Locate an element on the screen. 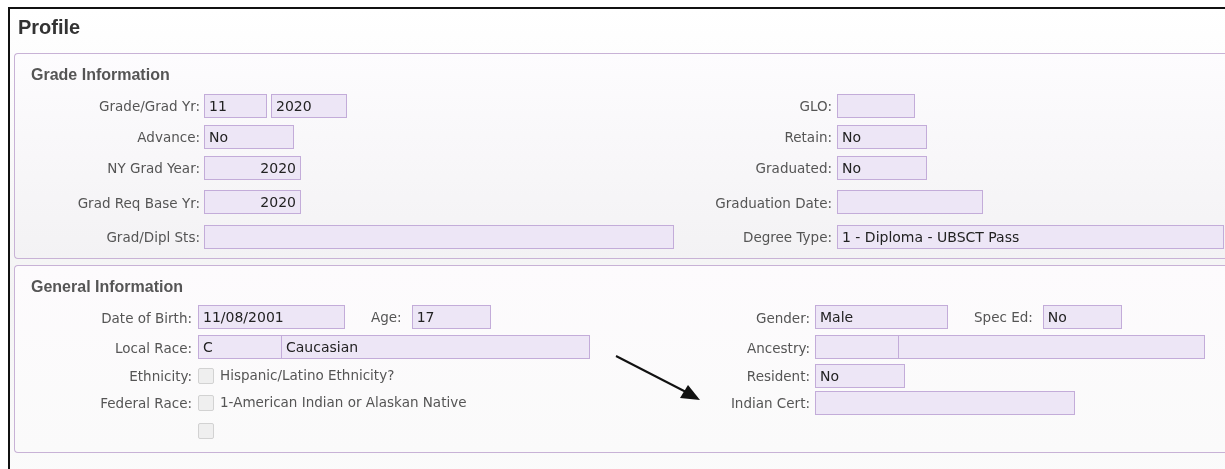  field-label: Gender: is located at coordinates (782, 317).